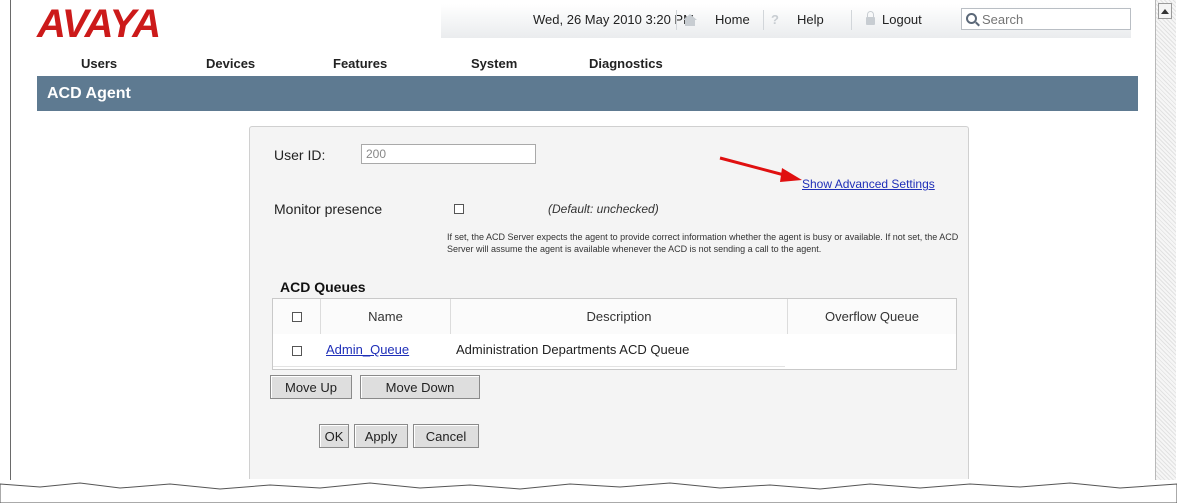  What do you see at coordinates (328, 209) in the screenshot?
I see `monitor-presence-label: Monitor presence` at bounding box center [328, 209].